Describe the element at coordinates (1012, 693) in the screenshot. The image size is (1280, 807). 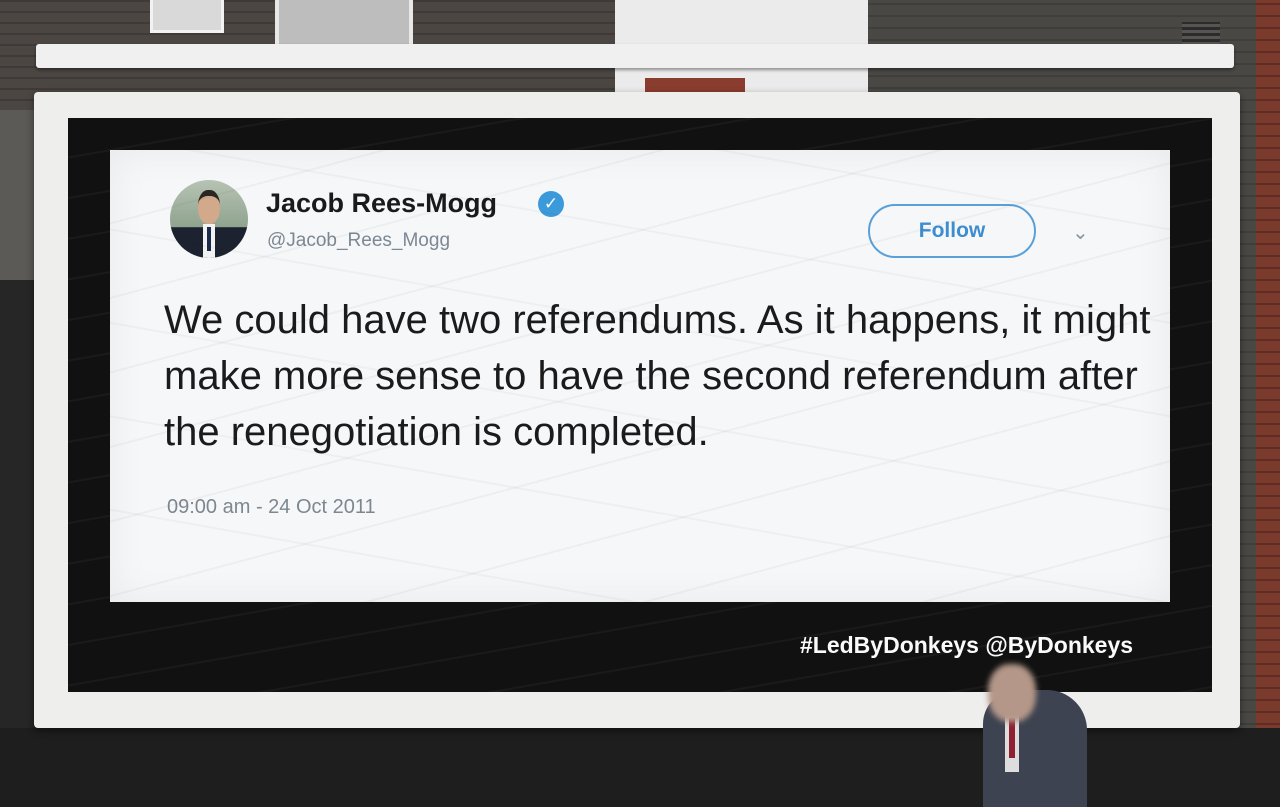
I see `pedestrian-head-blurred` at that location.